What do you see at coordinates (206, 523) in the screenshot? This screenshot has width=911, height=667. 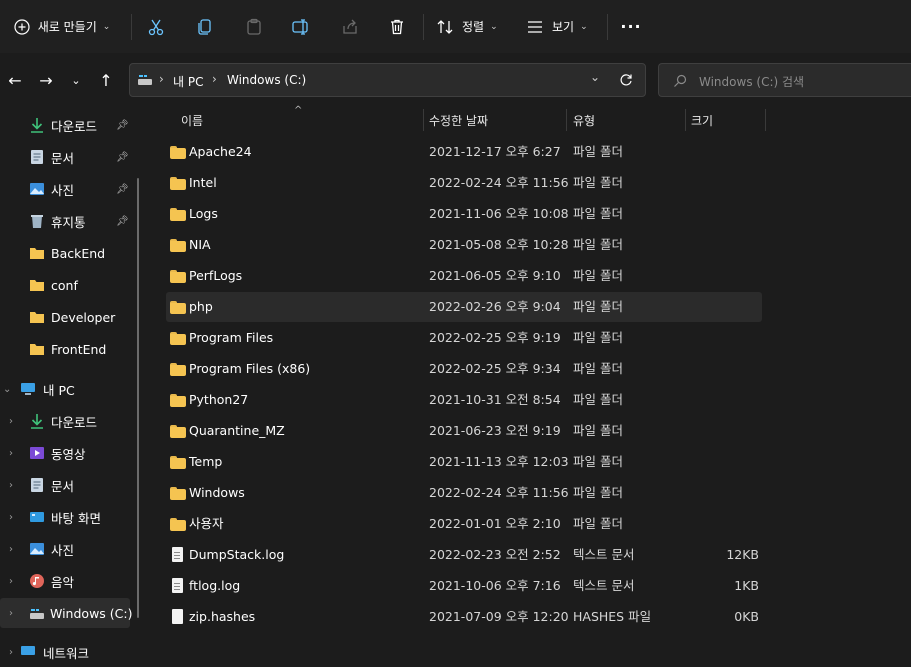 I see `file-name: 사용자` at bounding box center [206, 523].